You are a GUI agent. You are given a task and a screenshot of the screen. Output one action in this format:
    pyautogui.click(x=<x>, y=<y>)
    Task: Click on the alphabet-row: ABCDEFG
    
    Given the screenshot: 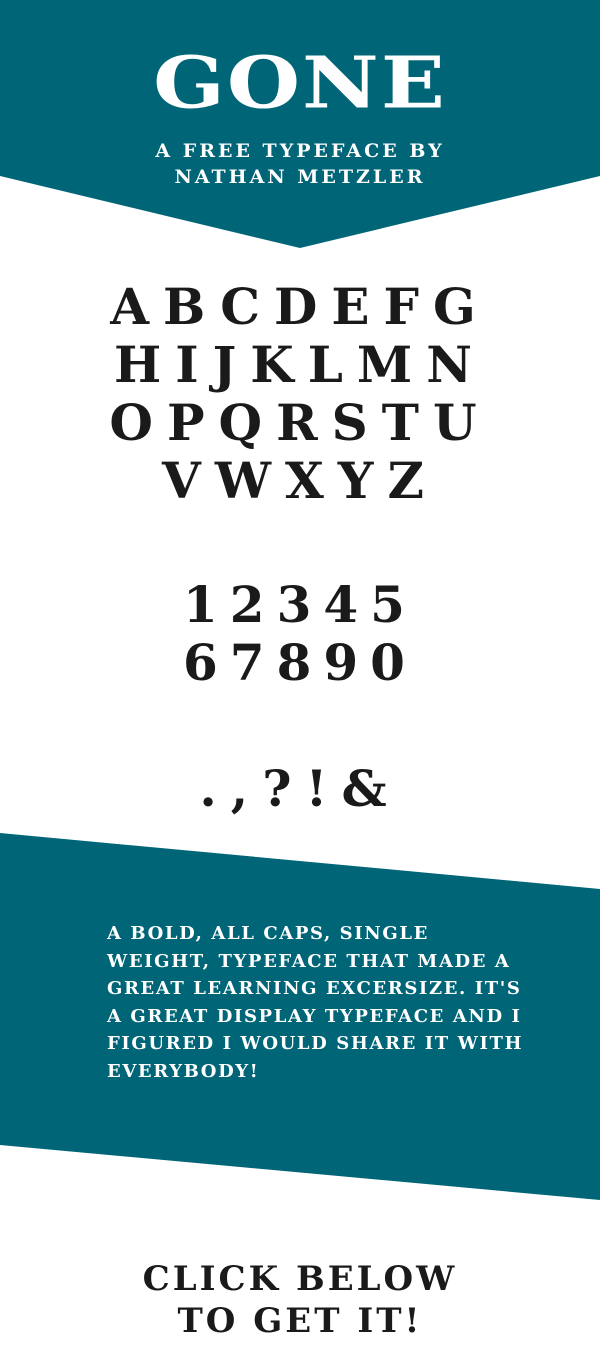 What is the action you would take?
    pyautogui.click(x=300, y=306)
    